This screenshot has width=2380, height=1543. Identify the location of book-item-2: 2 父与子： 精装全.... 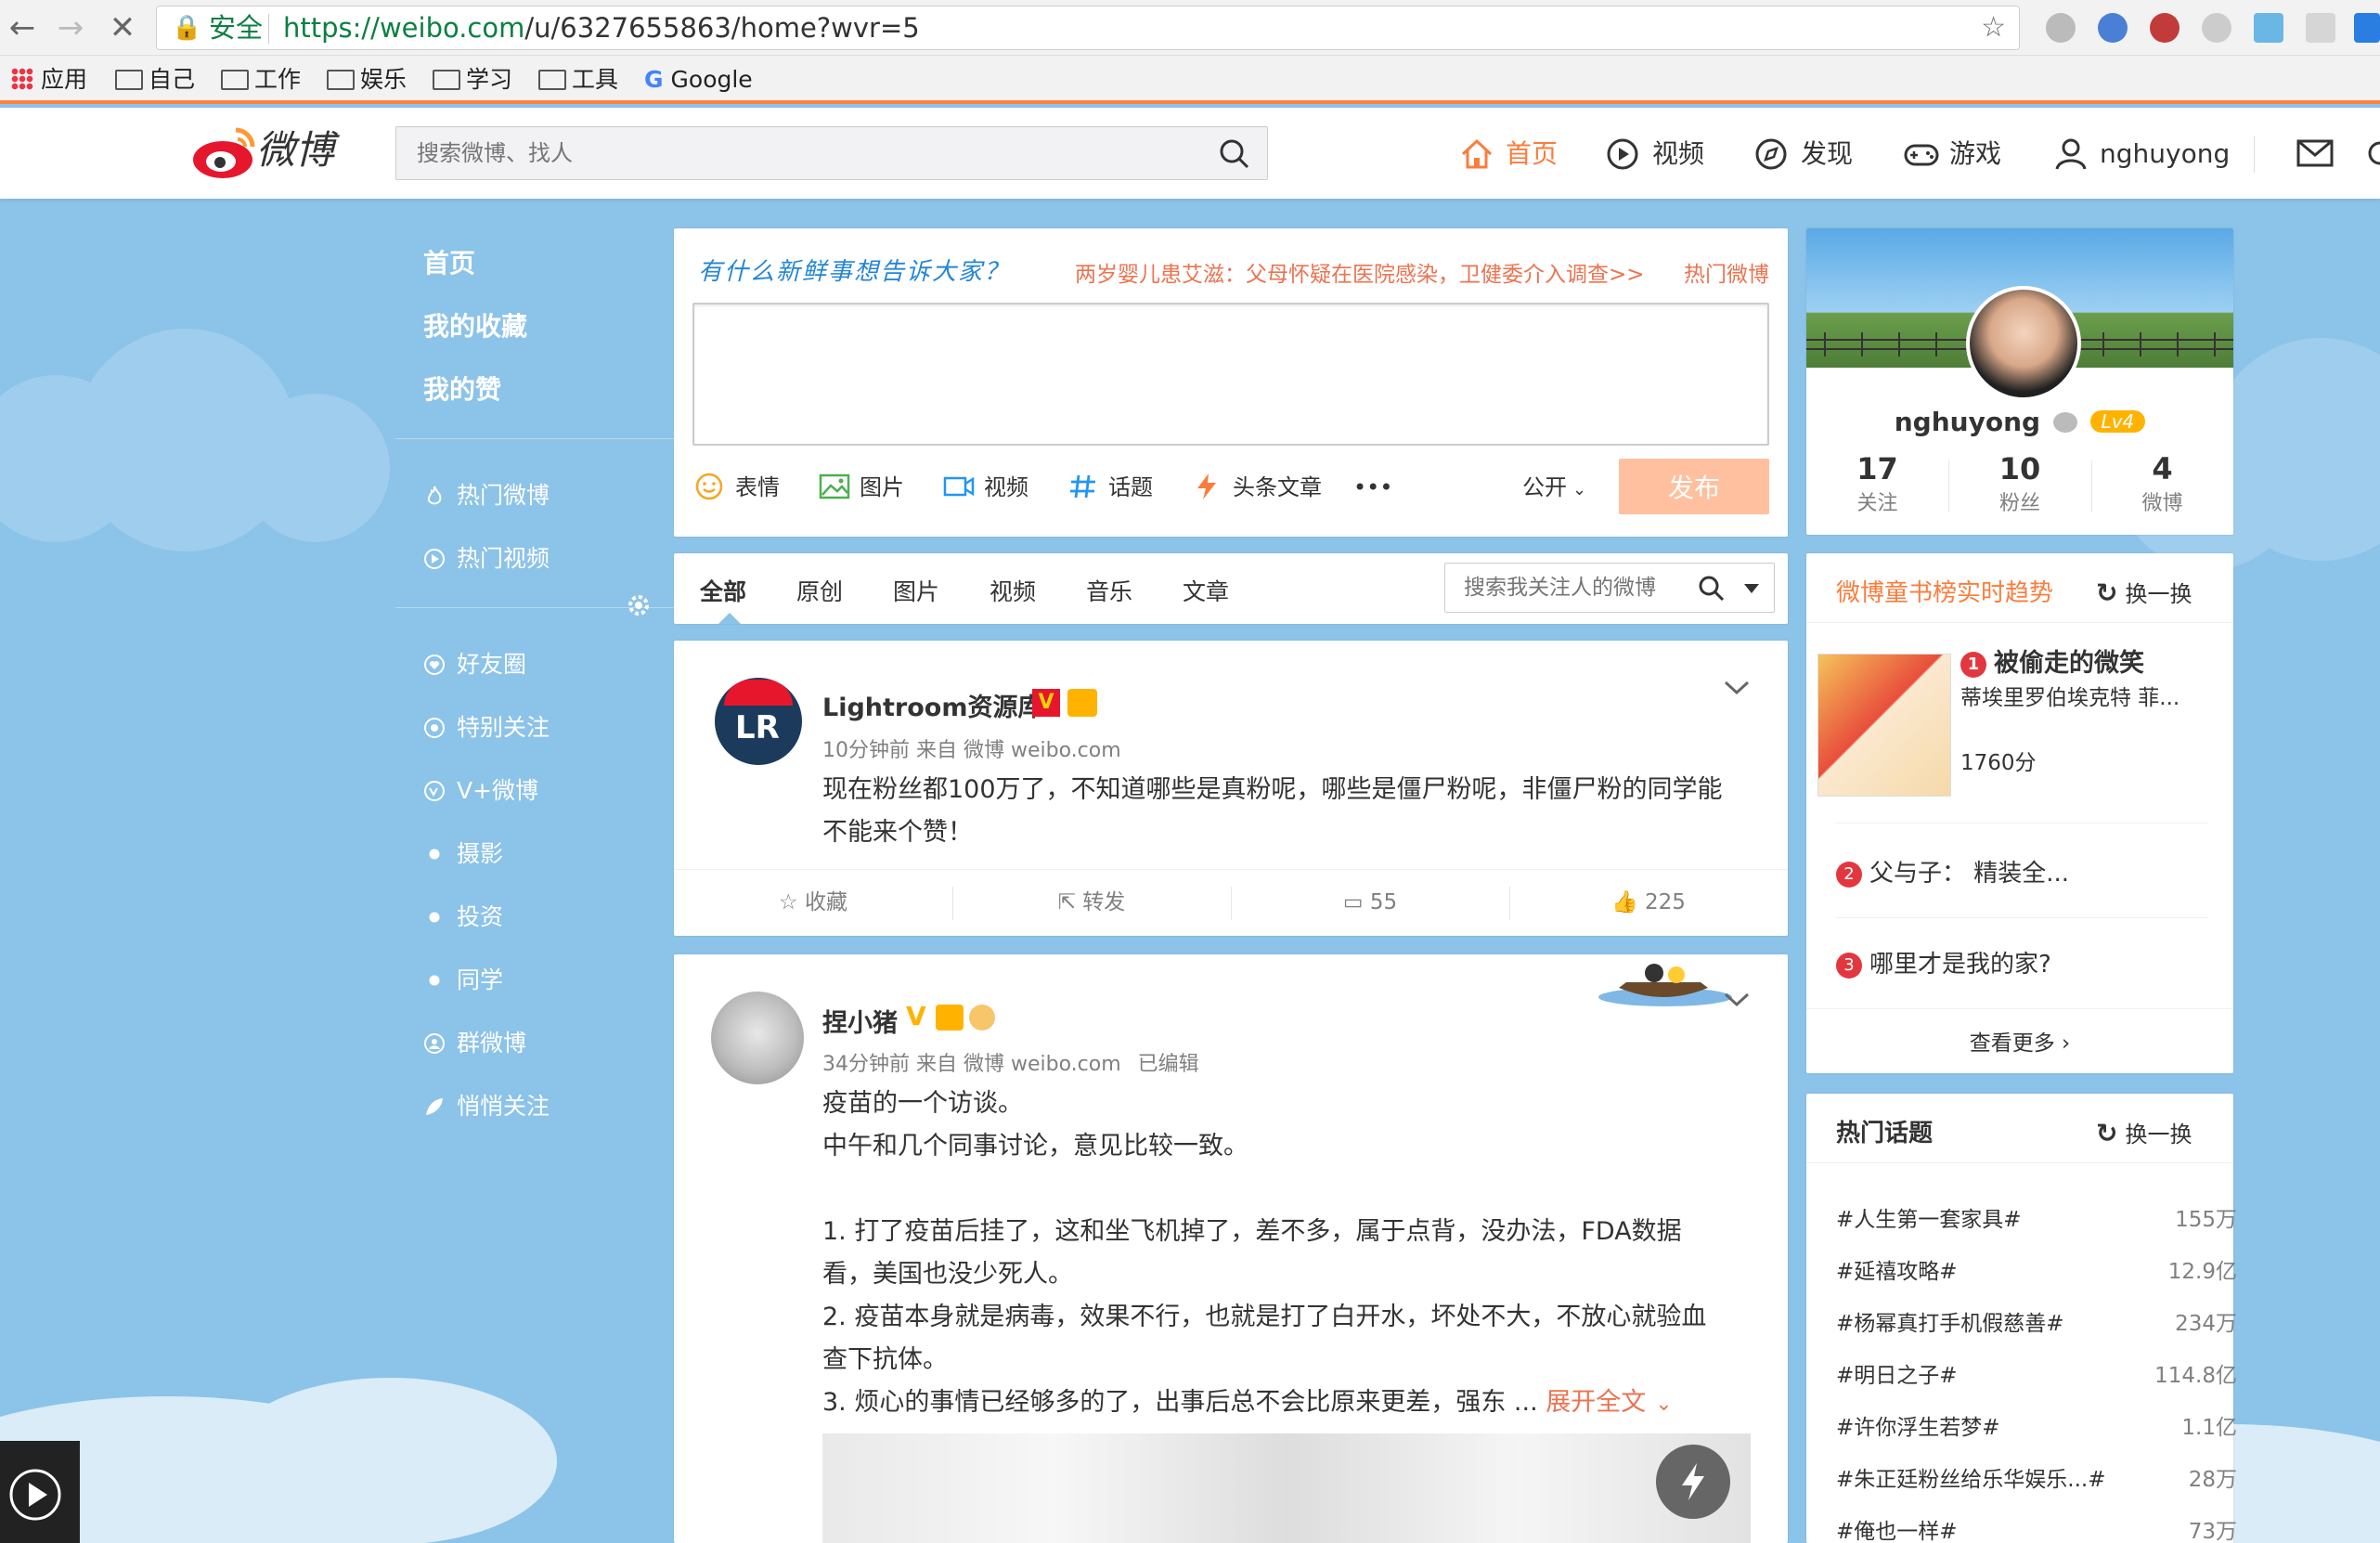
(1952, 871).